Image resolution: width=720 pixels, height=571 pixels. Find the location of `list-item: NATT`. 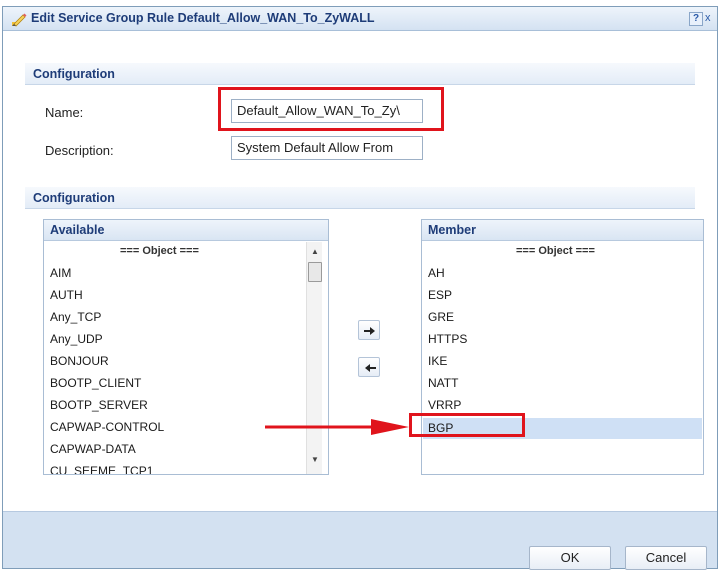

list-item: NATT is located at coordinates (443, 383).